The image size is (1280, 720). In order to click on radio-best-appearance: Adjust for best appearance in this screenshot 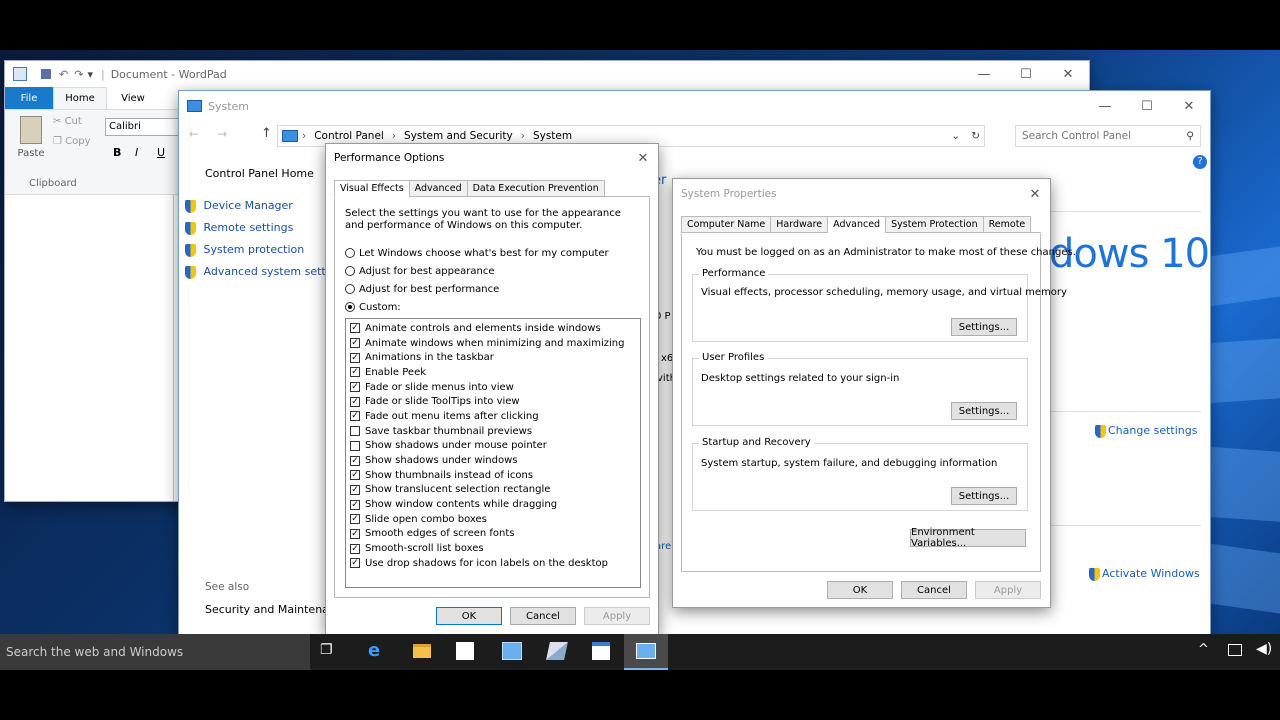, I will do `click(477, 271)`.